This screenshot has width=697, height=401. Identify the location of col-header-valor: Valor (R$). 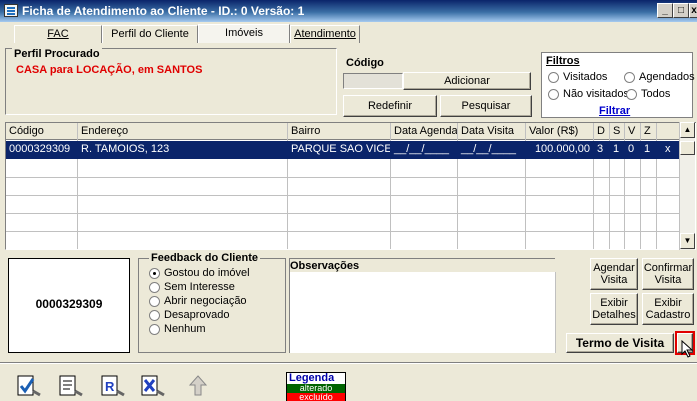
(560, 131).